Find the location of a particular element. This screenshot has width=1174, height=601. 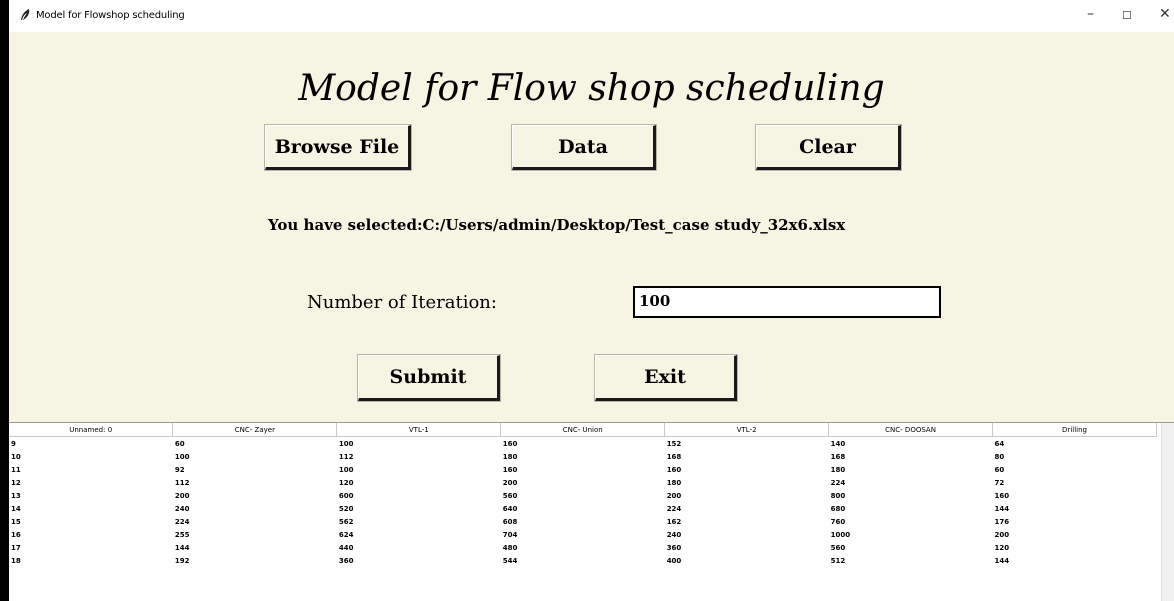

column-header: VTL-1 is located at coordinates (419, 430).